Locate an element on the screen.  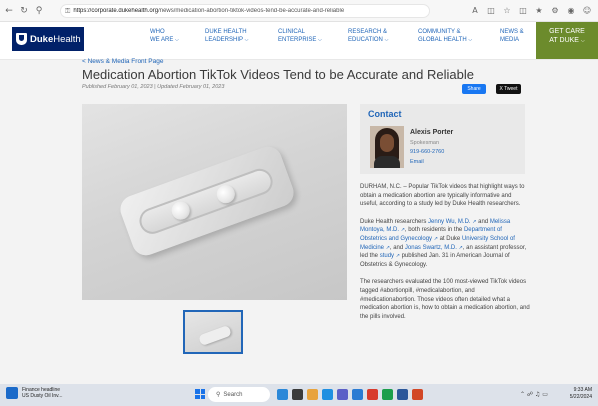
favorites-bar-icon: ★ is located at coordinates (539, 11).